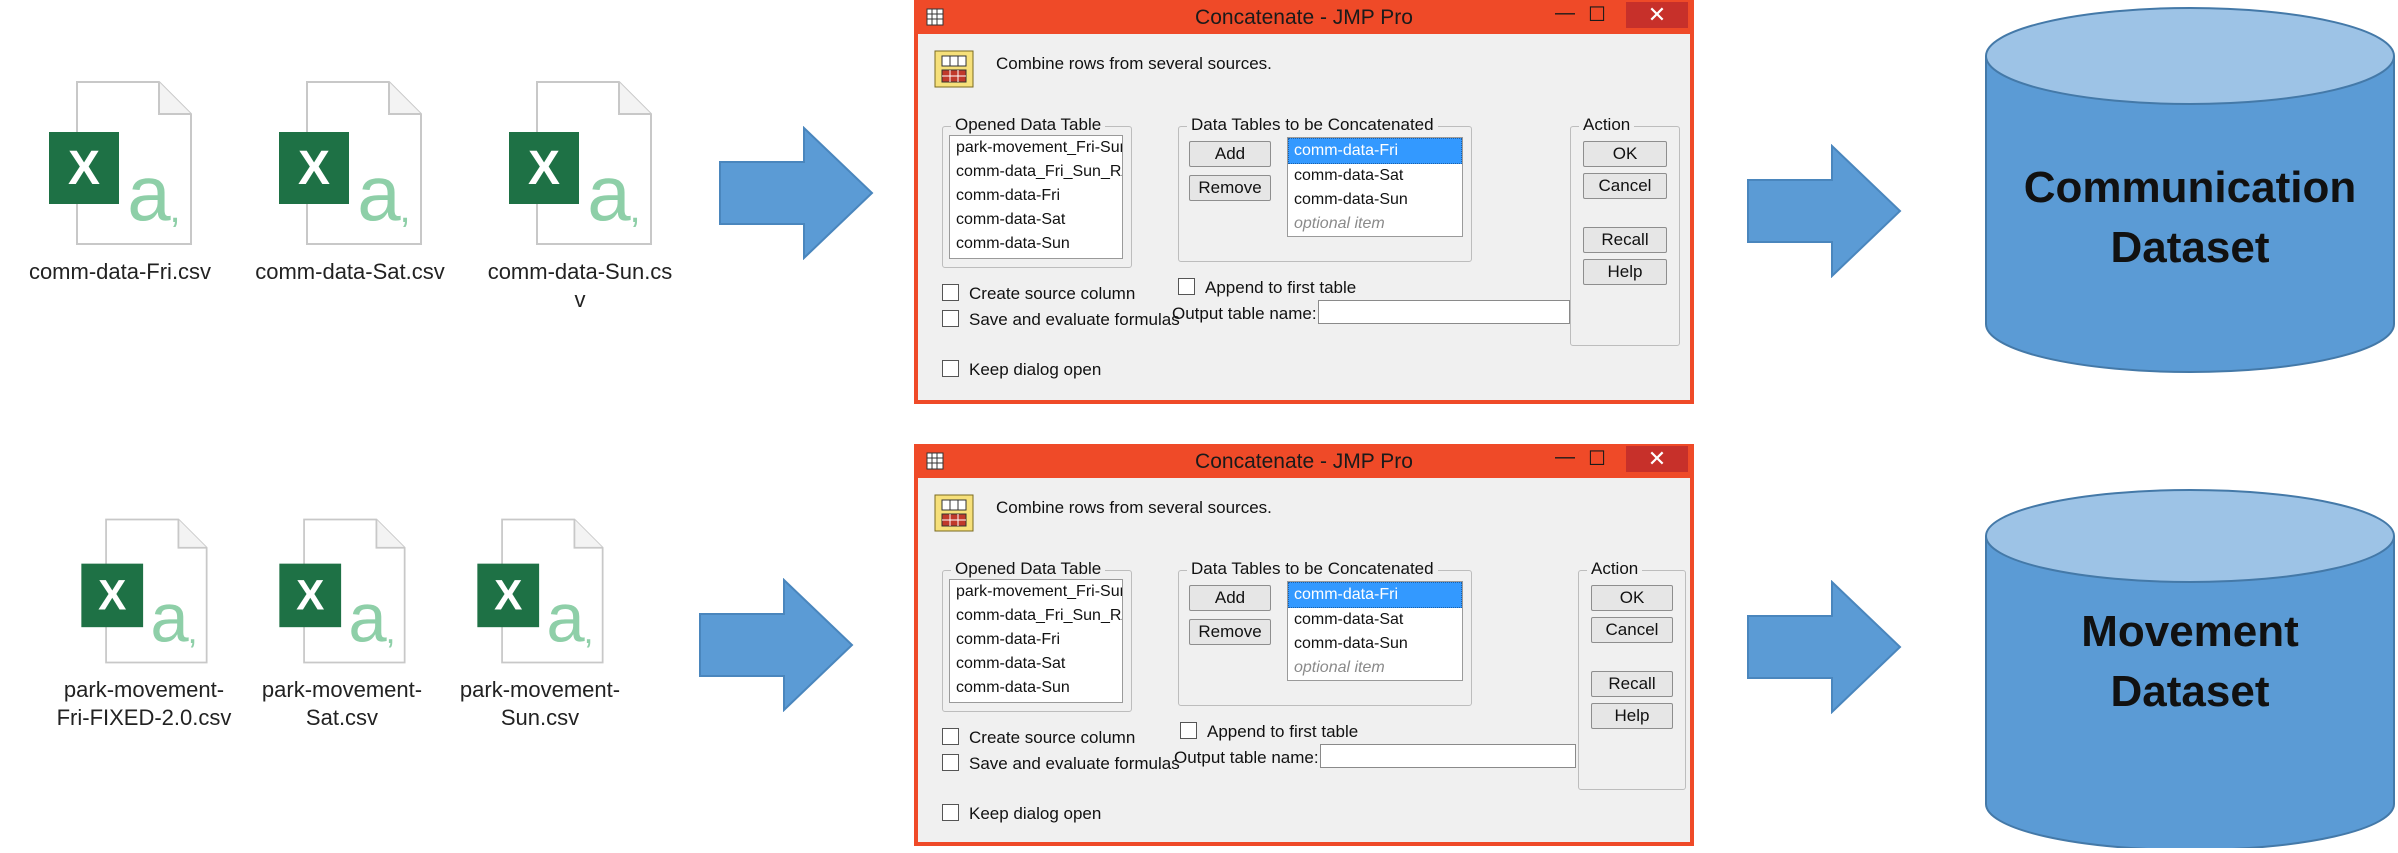  Describe the element at coordinates (1615, 569) in the screenshot. I see `action-label: Action` at that location.